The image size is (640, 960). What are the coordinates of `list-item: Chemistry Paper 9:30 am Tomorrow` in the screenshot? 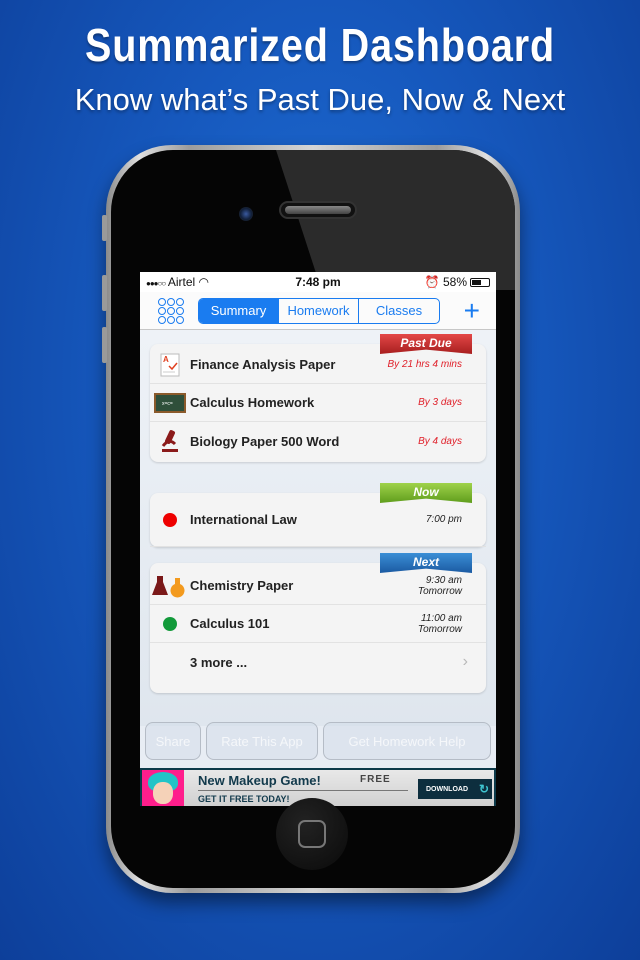 It's located at (318, 586).